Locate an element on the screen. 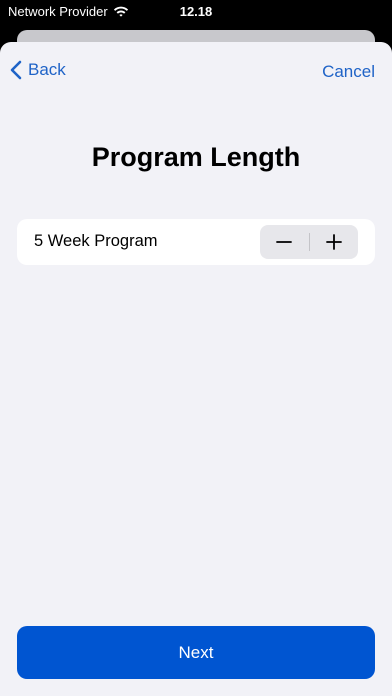  cancel-button: Cancel is located at coordinates (348, 72).